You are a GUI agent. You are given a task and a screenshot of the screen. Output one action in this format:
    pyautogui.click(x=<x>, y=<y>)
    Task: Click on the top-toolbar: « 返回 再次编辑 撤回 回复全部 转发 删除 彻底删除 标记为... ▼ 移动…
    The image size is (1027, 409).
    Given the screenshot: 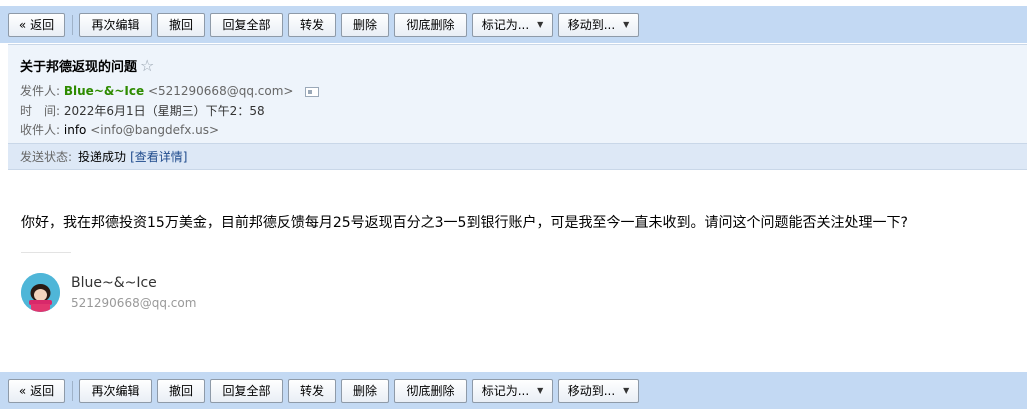 What is the action you would take?
    pyautogui.click(x=513, y=24)
    